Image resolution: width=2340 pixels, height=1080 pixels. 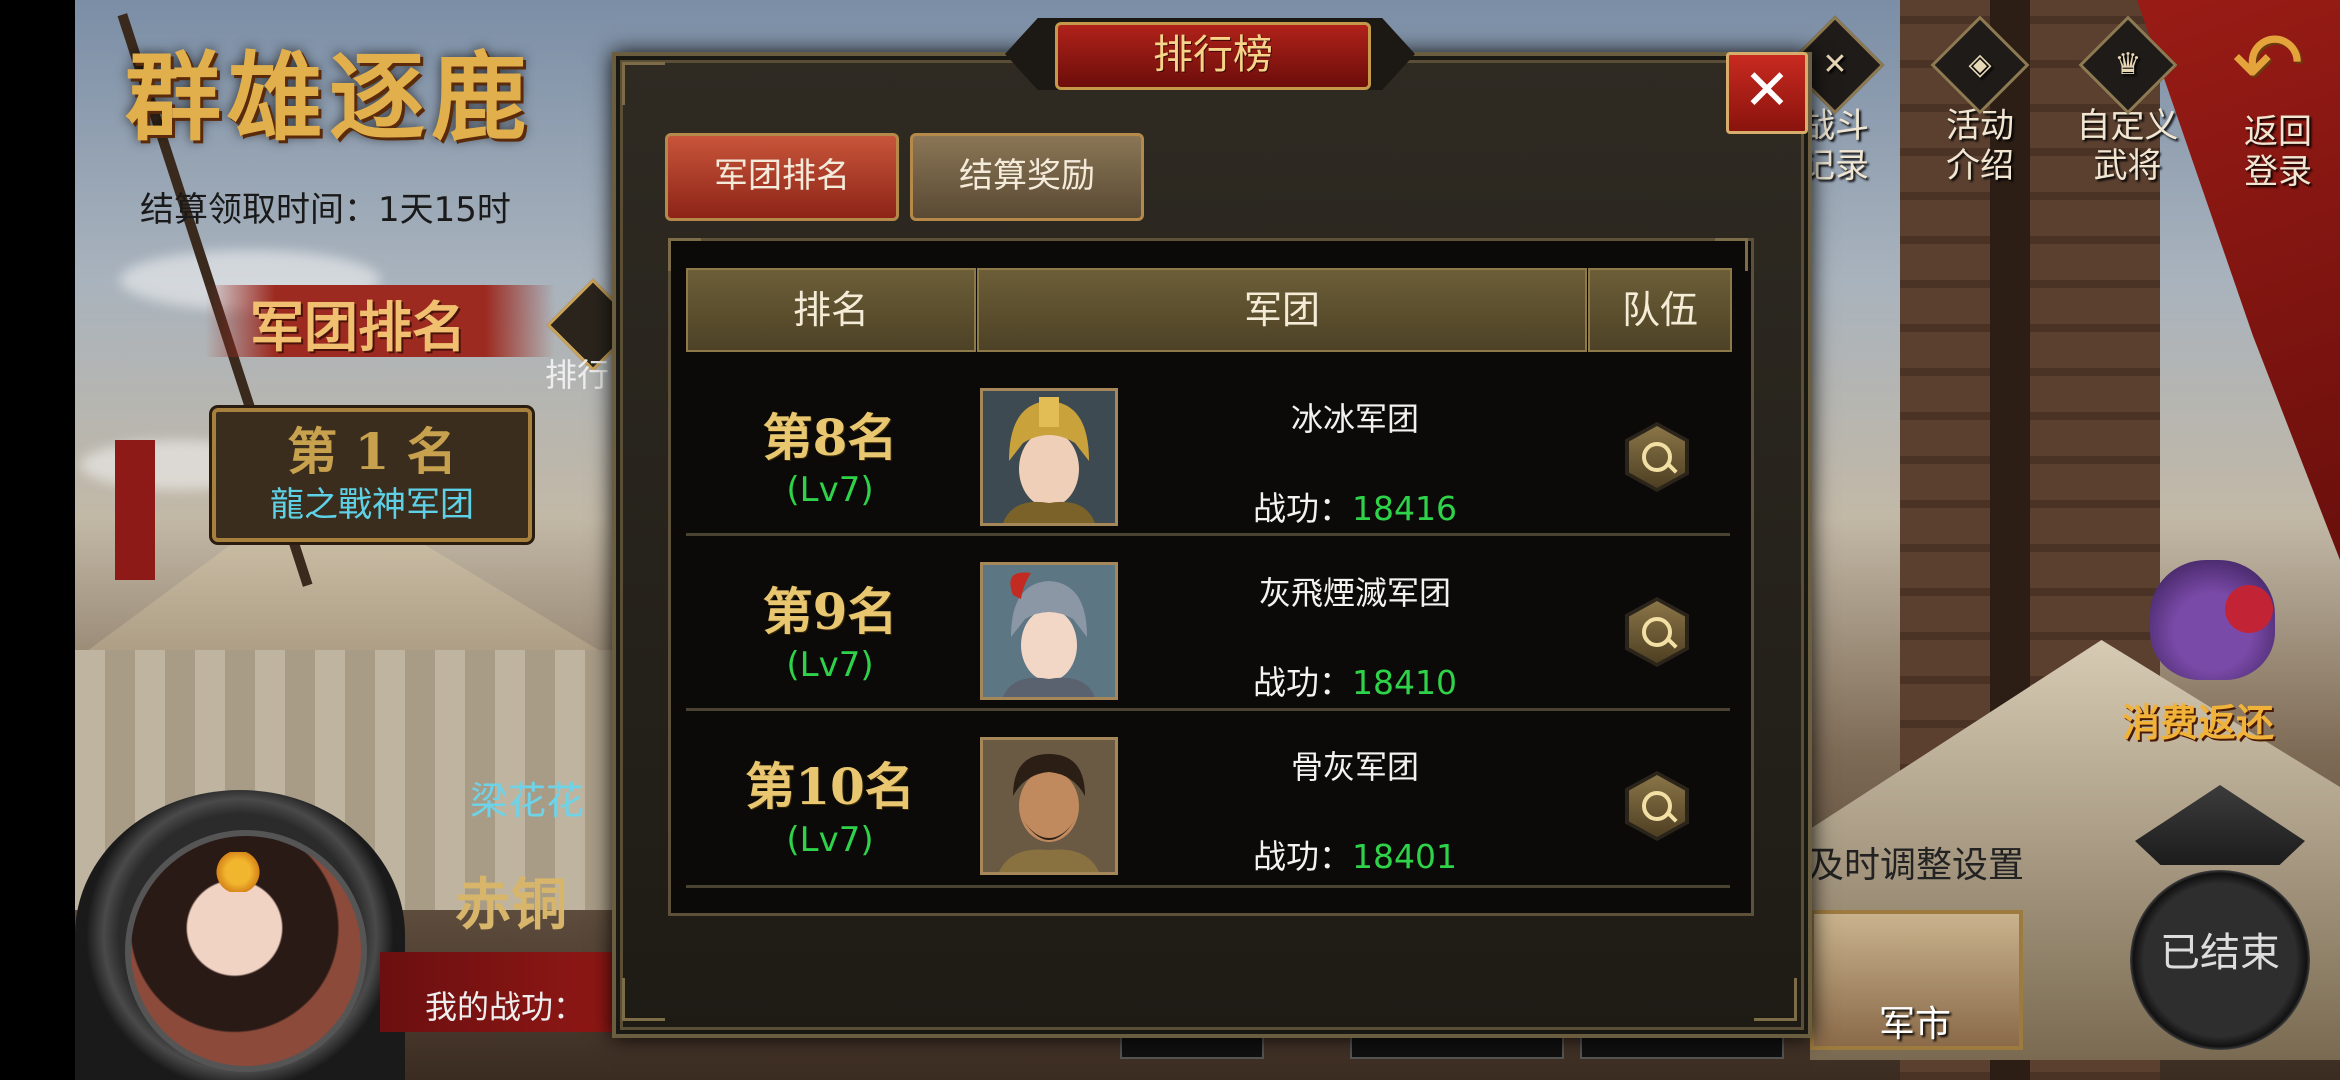 What do you see at coordinates (1354, 767) in the screenshot?
I see `team-name: 骨灰军团` at bounding box center [1354, 767].